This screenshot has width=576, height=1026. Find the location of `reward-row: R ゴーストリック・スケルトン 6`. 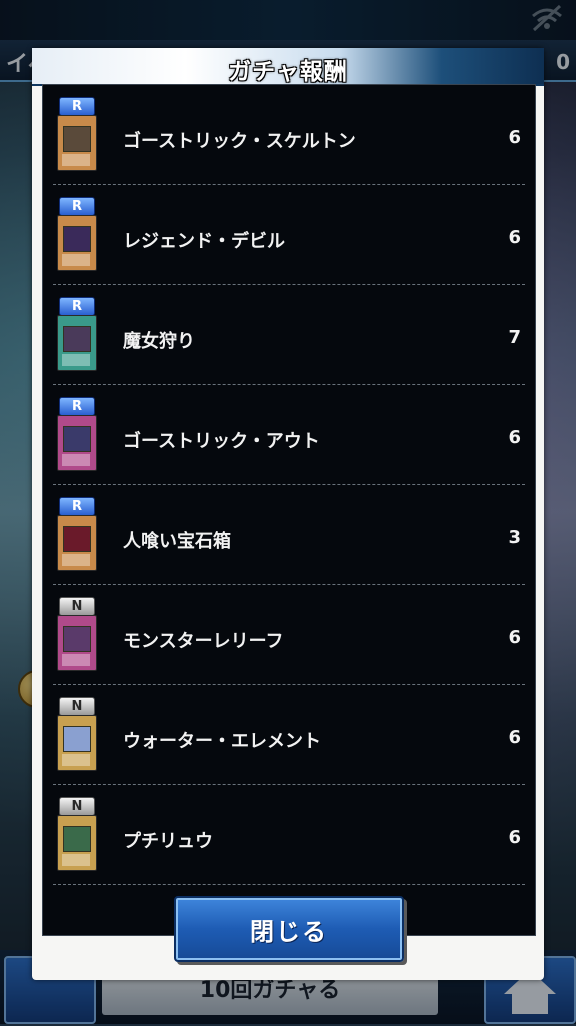

reward-row: R ゴーストリック・スケルトン 6 is located at coordinates (289, 135).